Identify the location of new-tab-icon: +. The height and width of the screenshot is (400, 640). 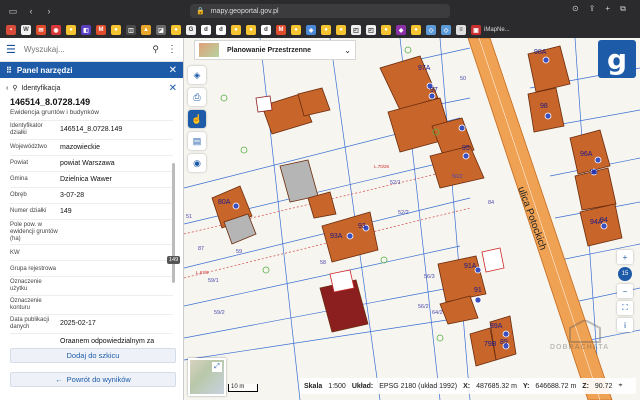
(607, 9).